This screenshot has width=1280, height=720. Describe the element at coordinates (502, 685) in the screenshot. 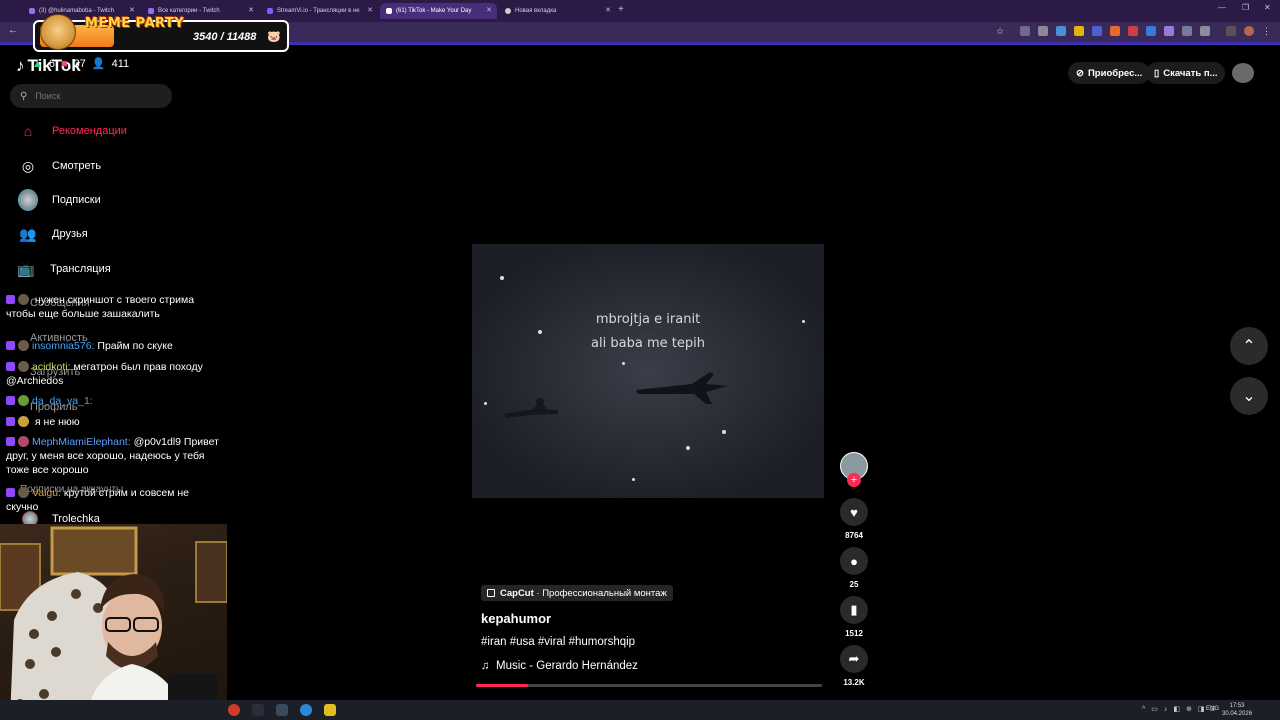

I see `video-progress-fill` at that location.